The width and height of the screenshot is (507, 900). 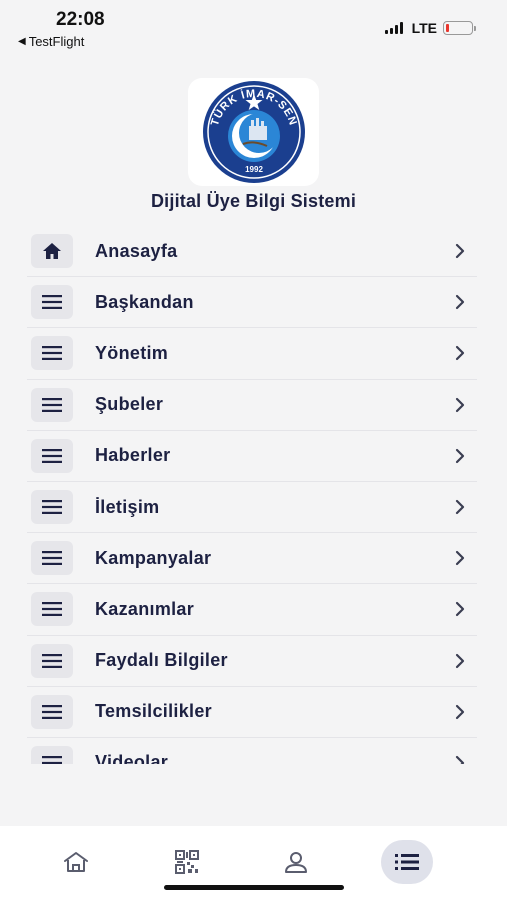 I want to click on menu-item-label: Faydalı Bilgiler, so click(x=161, y=660).